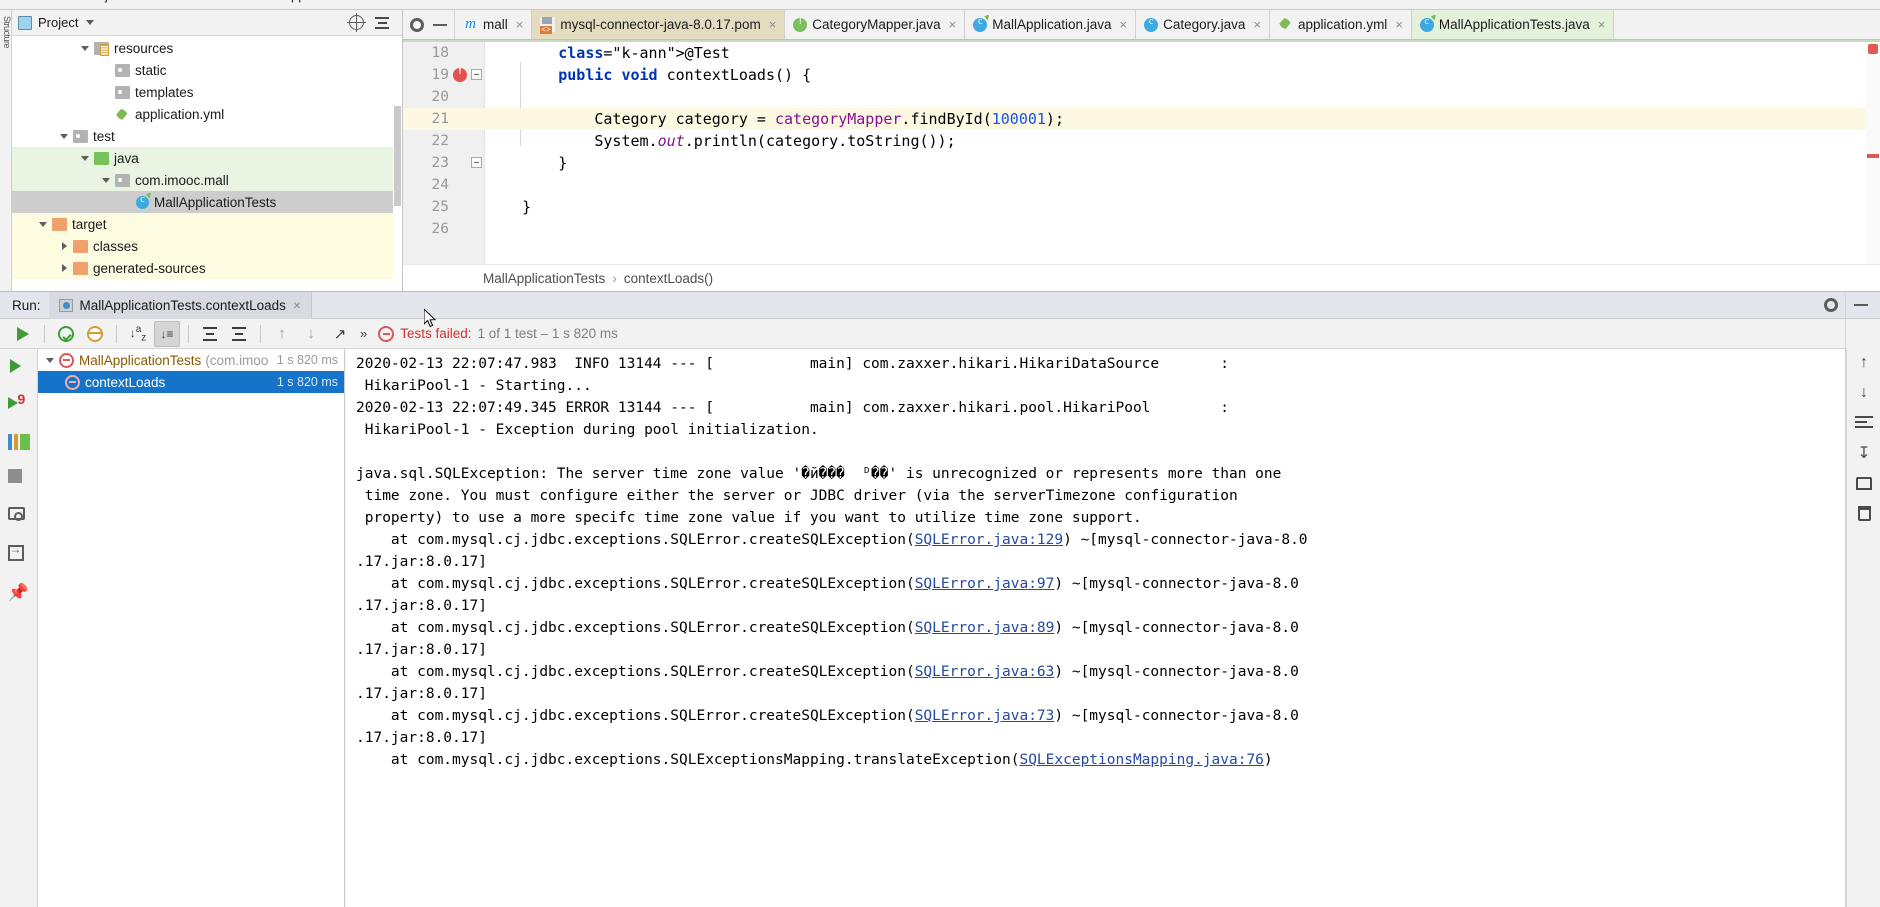 Image resolution: width=1880 pixels, height=907 pixels. What do you see at coordinates (194, 1) in the screenshot?
I see `breadcrumb-item: imooc` at bounding box center [194, 1].